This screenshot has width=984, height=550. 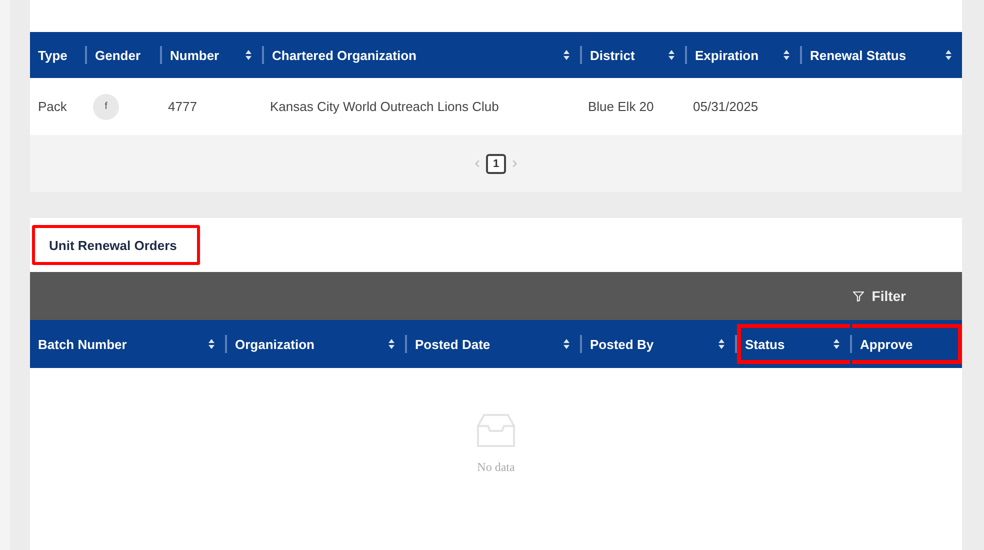 I want to click on column-header: Type, so click(x=57, y=55).